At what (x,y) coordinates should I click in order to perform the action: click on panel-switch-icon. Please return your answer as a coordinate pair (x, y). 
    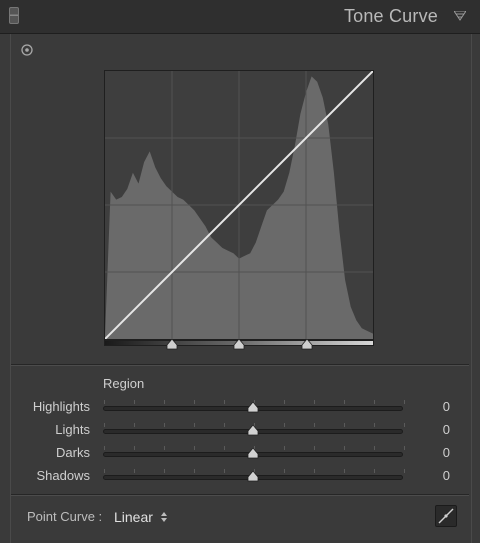
    Looking at the image, I should click on (14, 15).